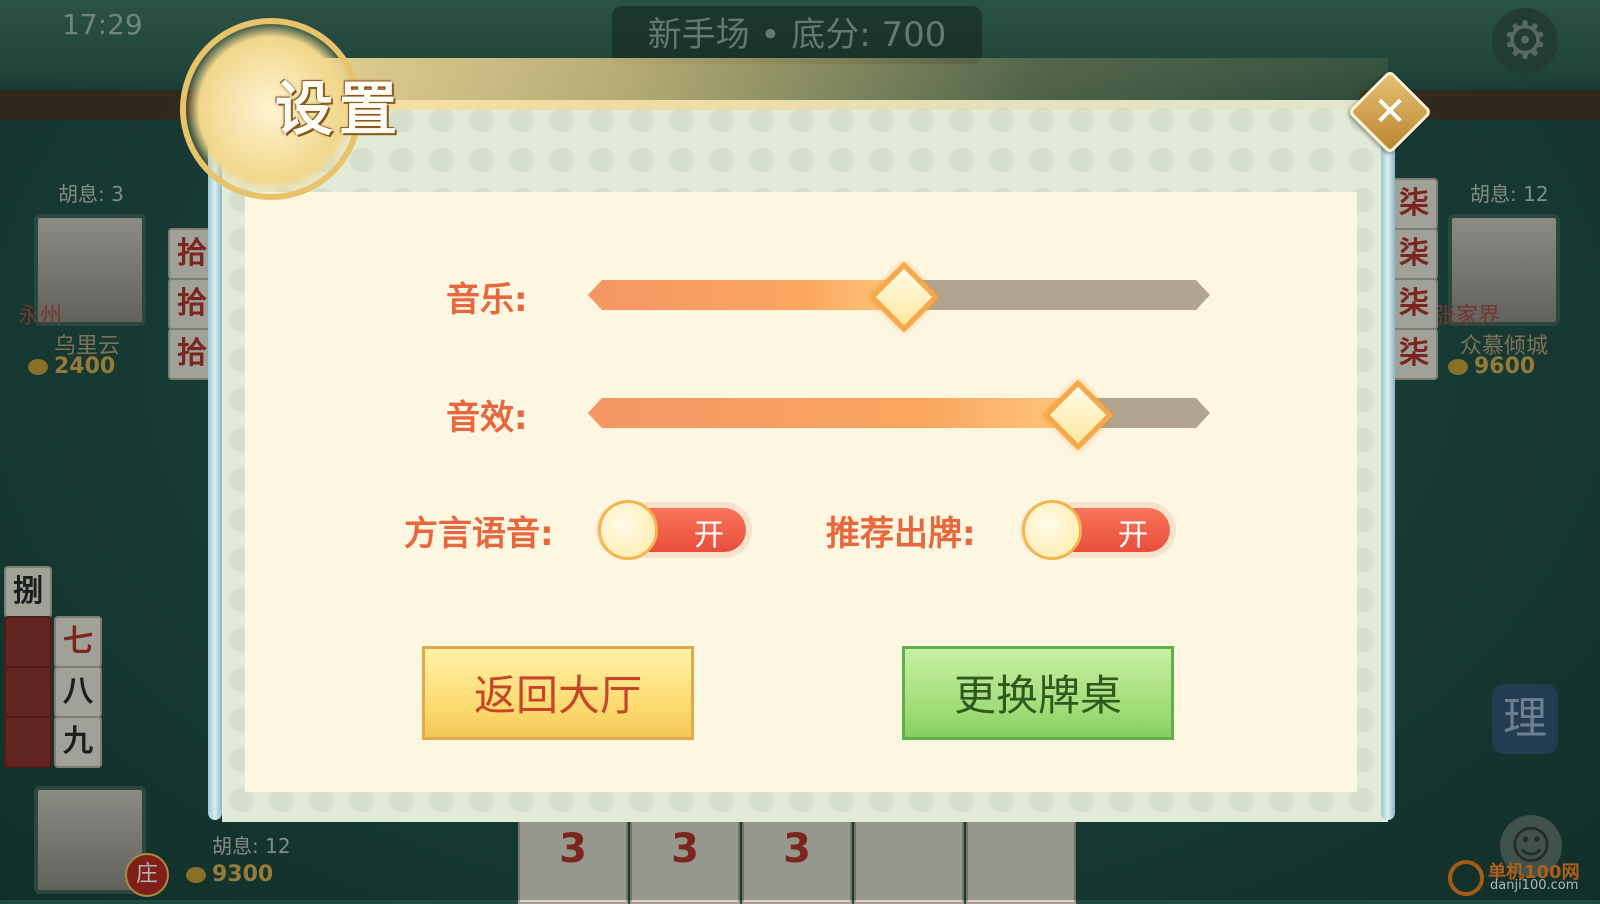 The image size is (1600, 904). I want to click on sound-effects-label: 音效:, so click(487, 418).